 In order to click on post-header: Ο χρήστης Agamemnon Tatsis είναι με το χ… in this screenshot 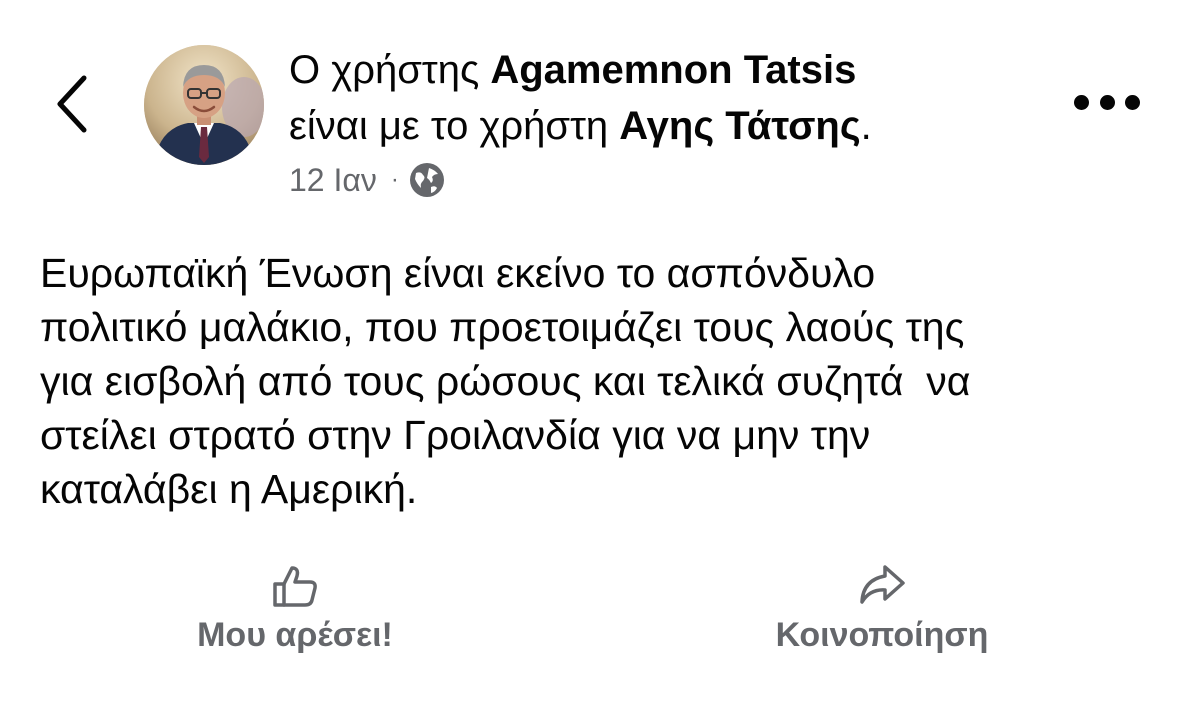, I will do `click(580, 98)`.